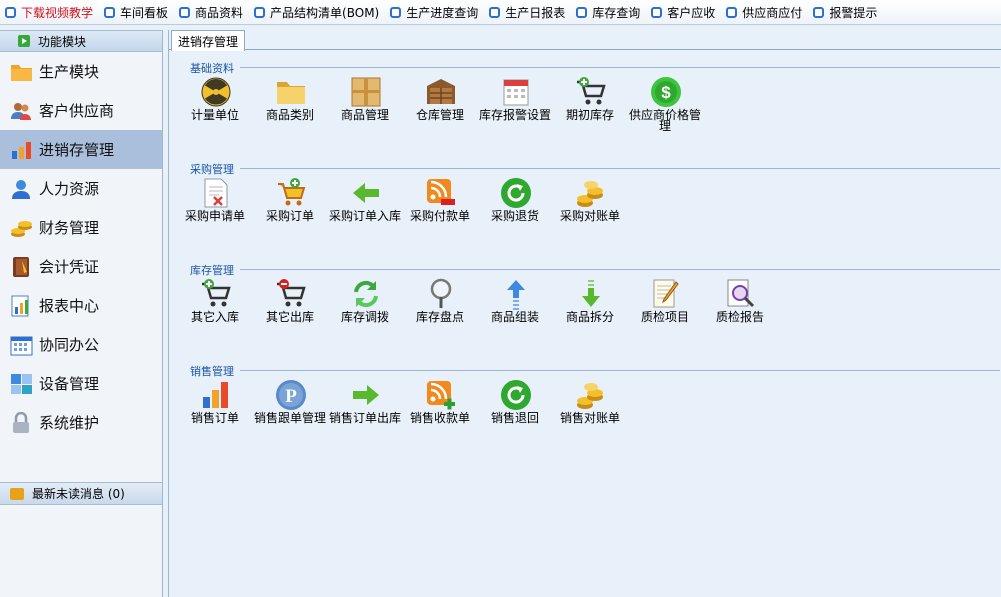 This screenshot has width=1001, height=597. I want to click on tile-supplier-price-management: $ 供应商价格管理, so click(665, 112).